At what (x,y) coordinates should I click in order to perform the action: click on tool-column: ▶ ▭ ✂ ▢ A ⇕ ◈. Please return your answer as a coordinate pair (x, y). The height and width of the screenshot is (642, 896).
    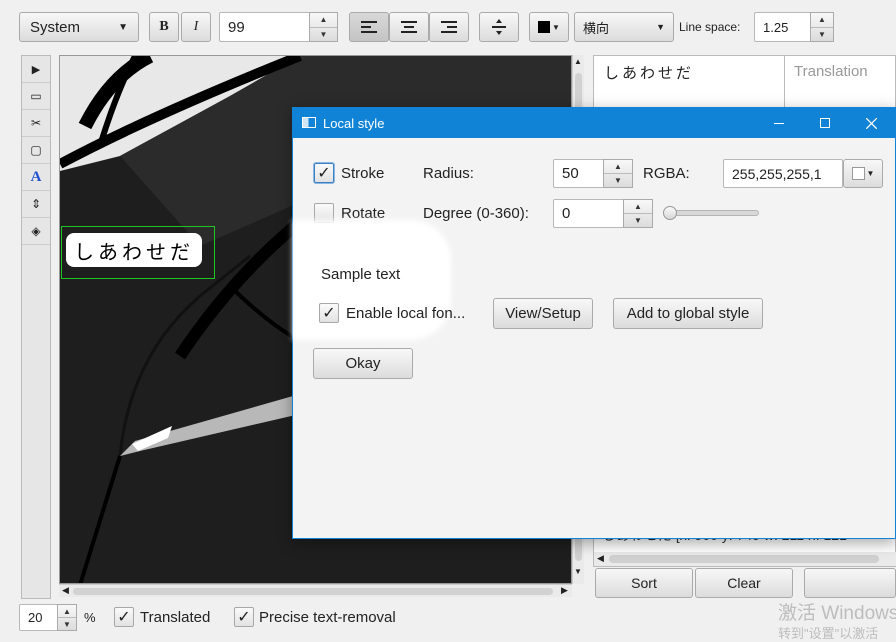
    Looking at the image, I should click on (36, 327).